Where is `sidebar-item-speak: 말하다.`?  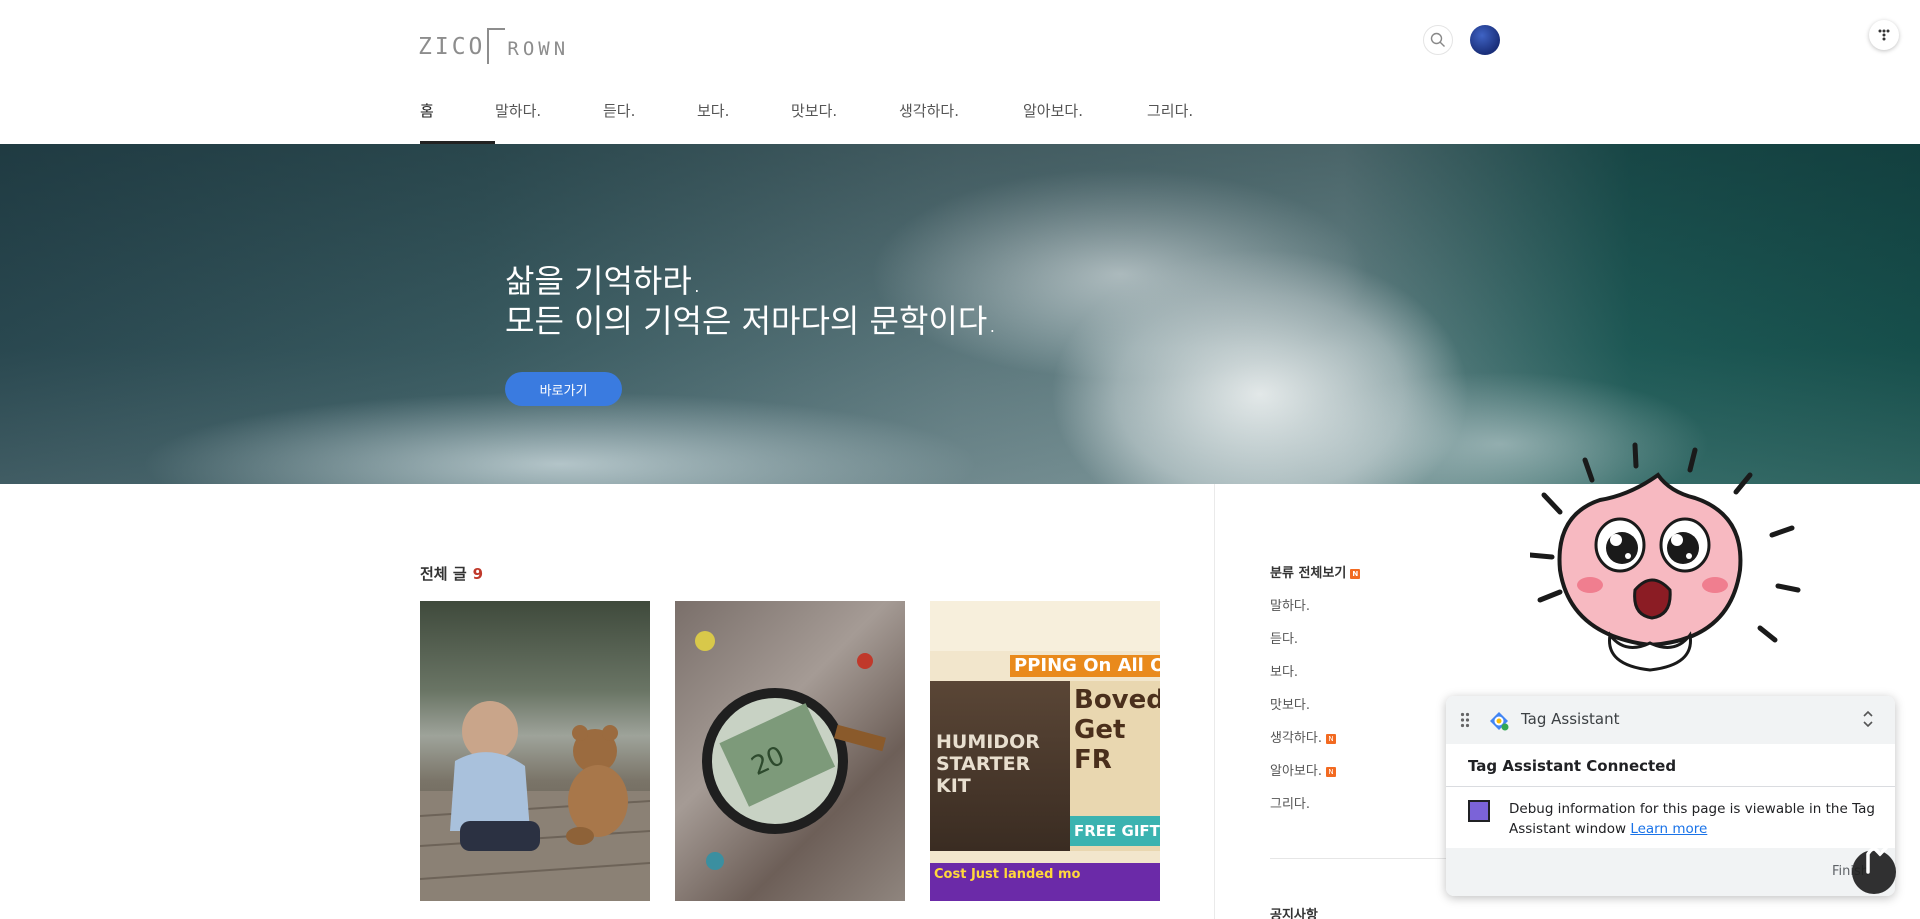 sidebar-item-speak: 말하다. is located at coordinates (1290, 604).